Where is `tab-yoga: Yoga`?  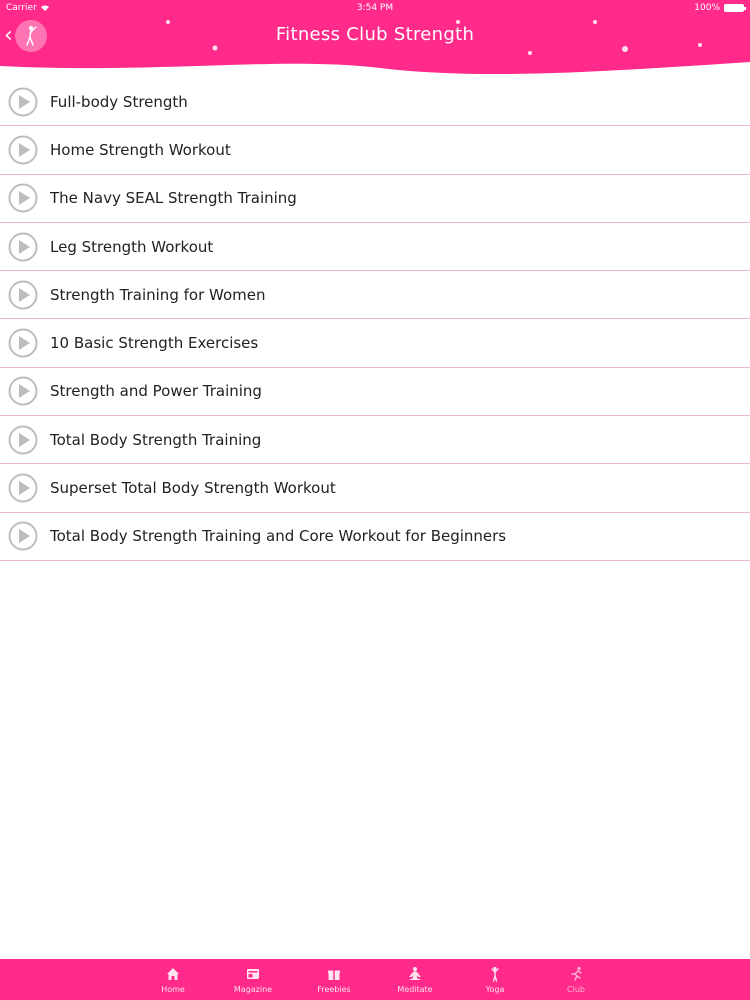
tab-yoga: Yoga is located at coordinates (495, 979).